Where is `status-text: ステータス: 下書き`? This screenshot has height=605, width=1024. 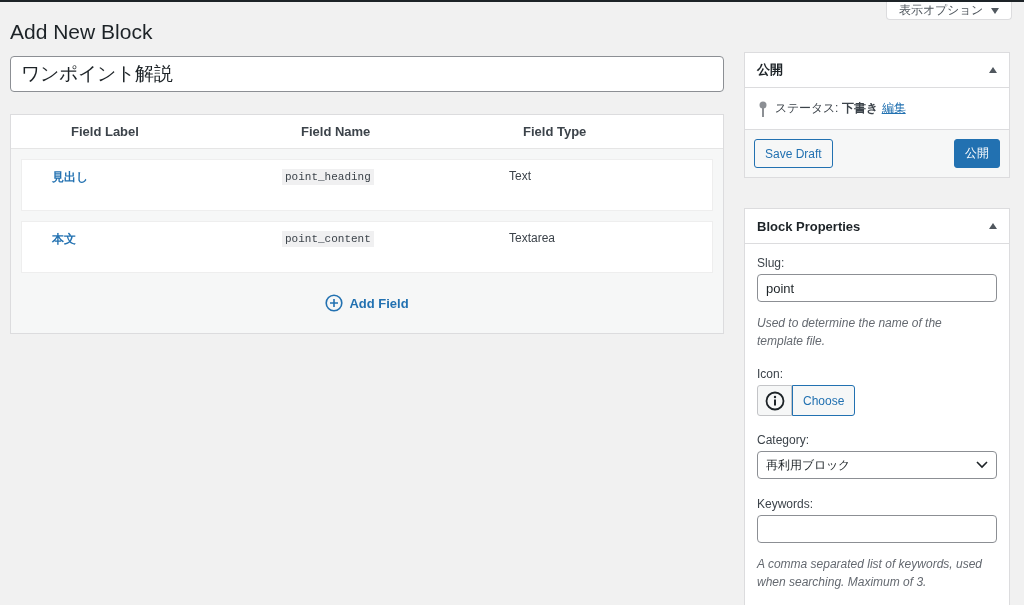 status-text: ステータス: 下書き is located at coordinates (826, 108).